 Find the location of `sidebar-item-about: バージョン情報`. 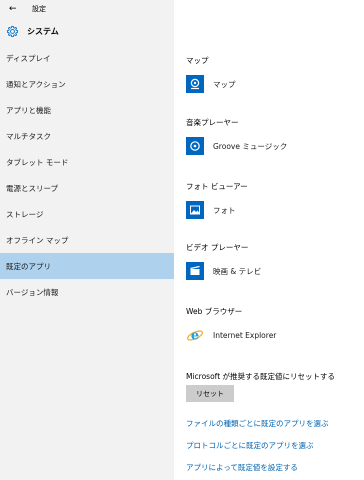

sidebar-item-about: バージョン情報 is located at coordinates (87, 292).